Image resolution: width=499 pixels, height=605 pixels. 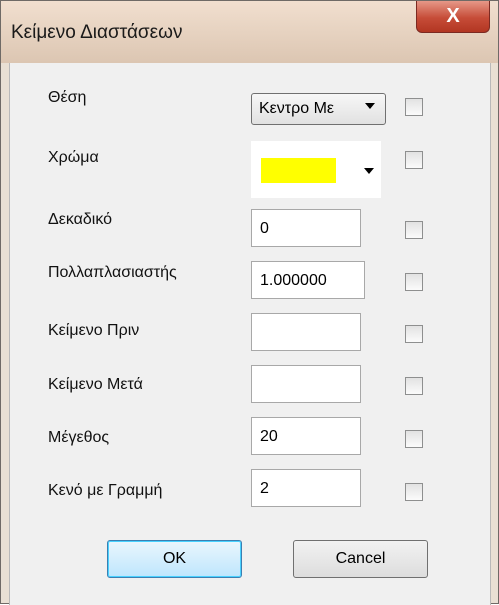 I want to click on position-dropdown: Κεντρο Με, so click(x=318, y=109).